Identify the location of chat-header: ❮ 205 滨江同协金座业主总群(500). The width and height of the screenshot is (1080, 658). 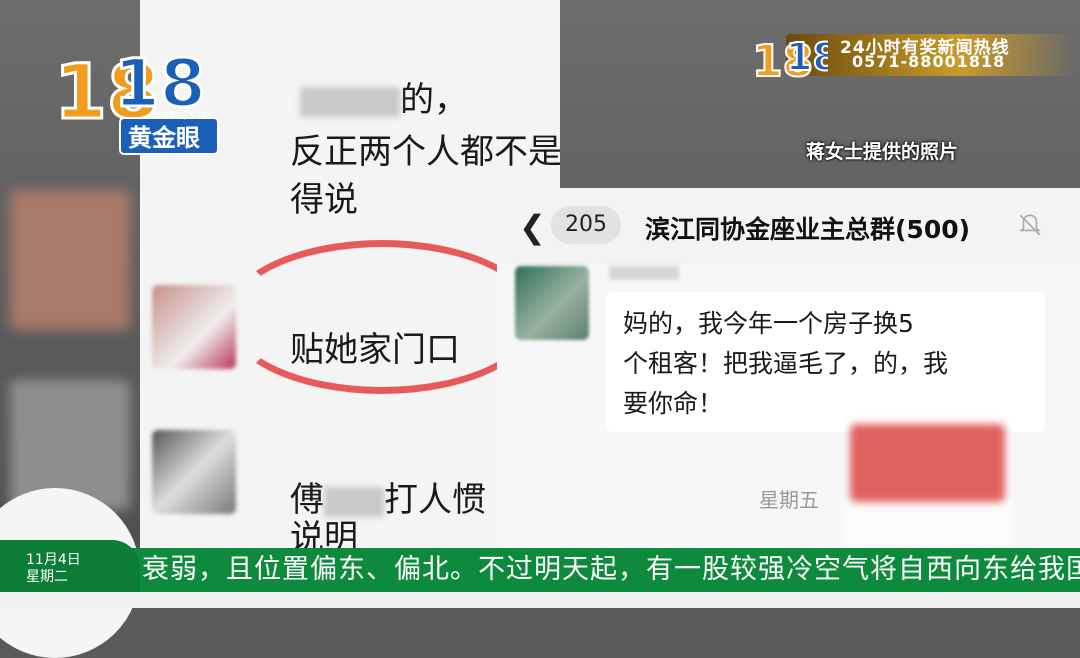
(788, 226).